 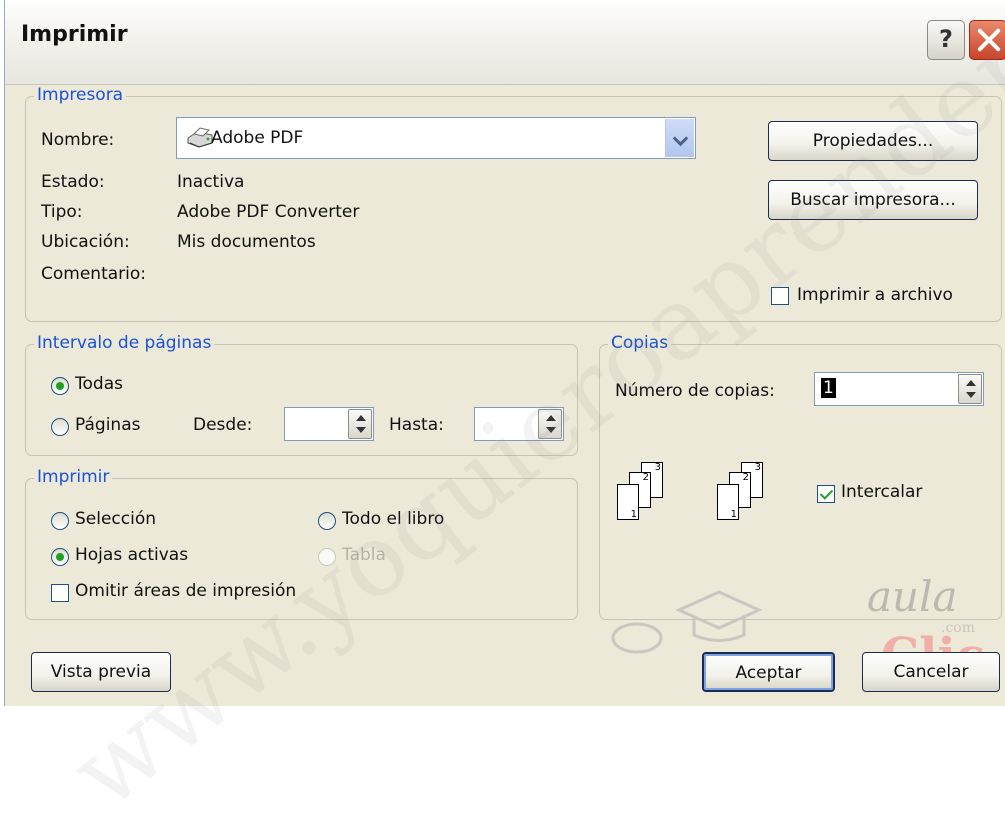 I want to click on location-value: Mis documentos, so click(x=246, y=242).